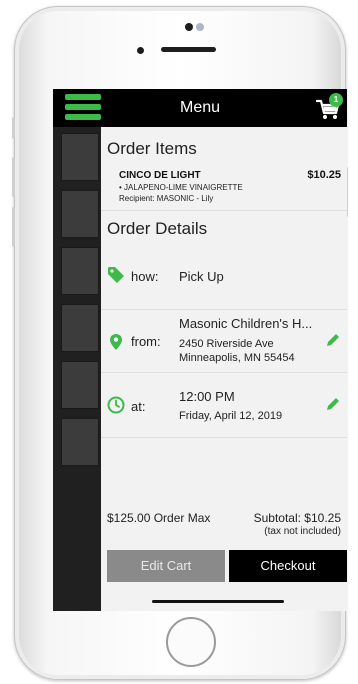 This screenshot has width=358, height=684. Describe the element at coordinates (189, 27) in the screenshot. I see `proximity-sensor` at that location.